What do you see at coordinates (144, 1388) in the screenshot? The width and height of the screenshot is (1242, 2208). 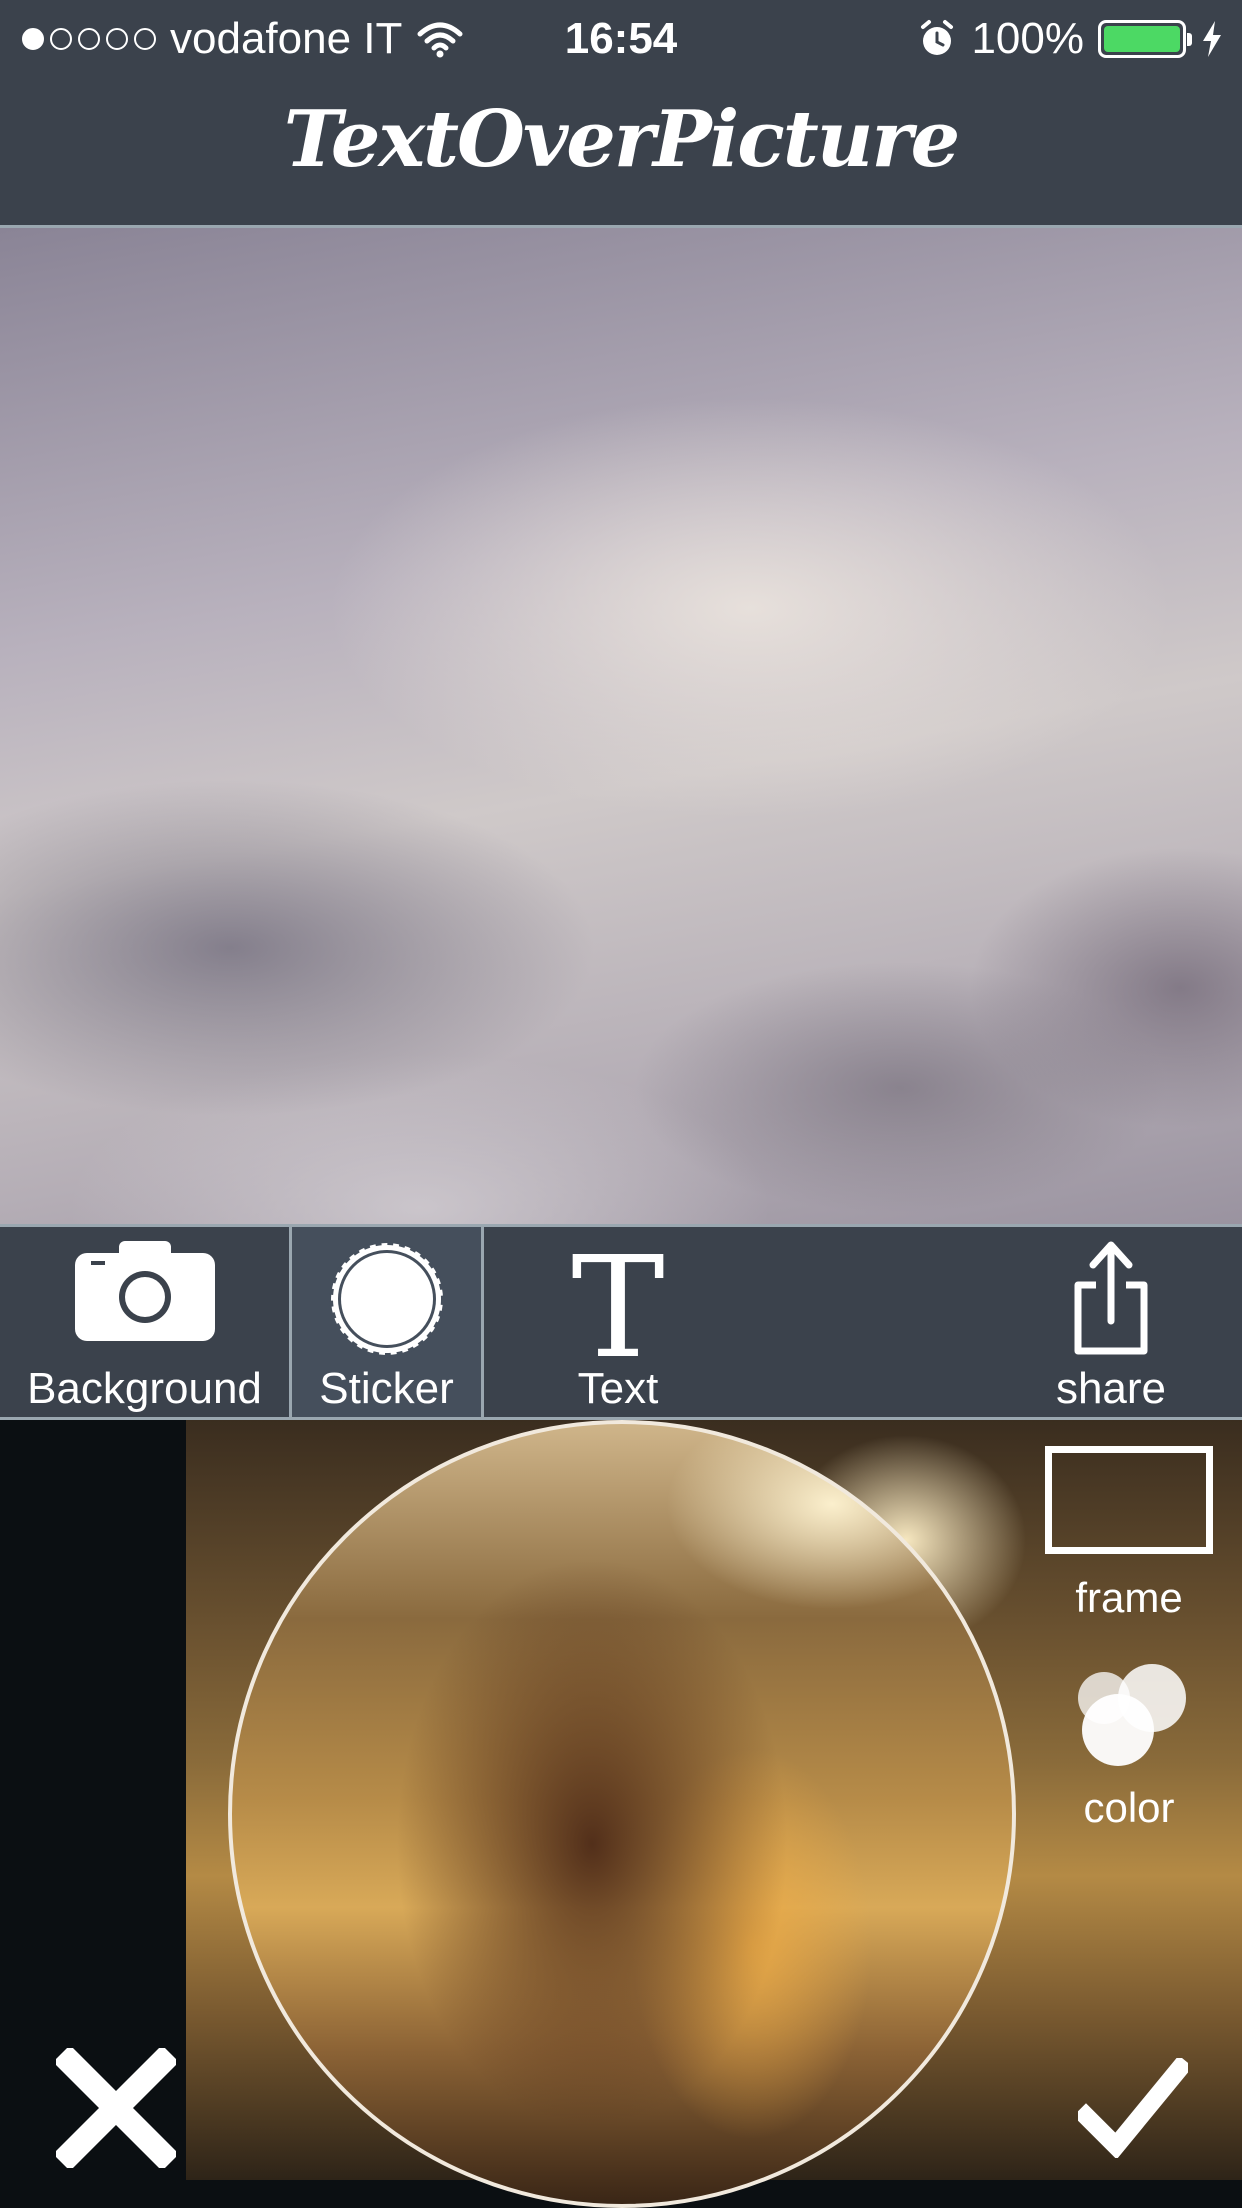 I see `tool-background-label: Background` at bounding box center [144, 1388].